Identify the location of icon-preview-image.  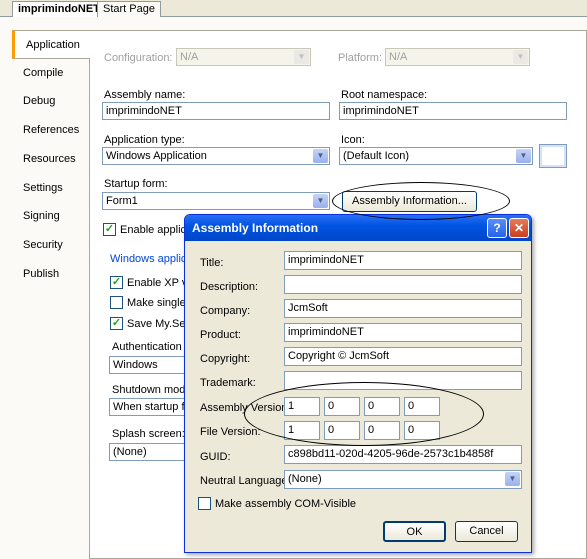
(553, 156).